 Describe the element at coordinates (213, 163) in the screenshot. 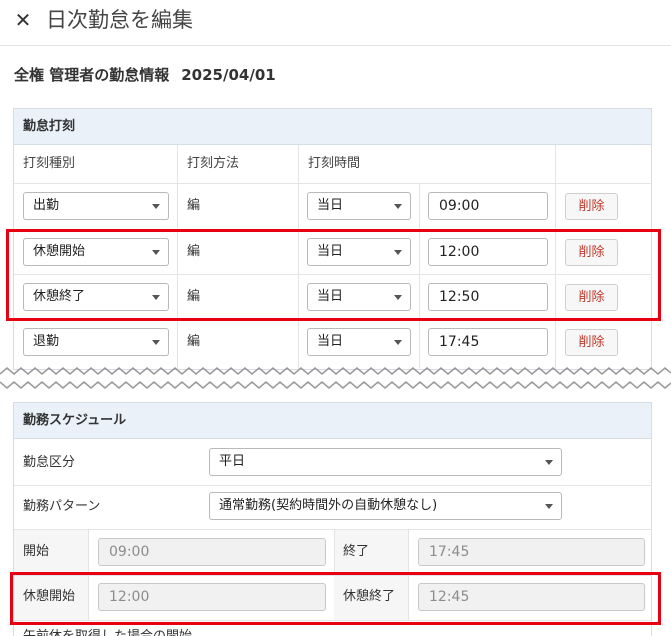

I see `column-header-method: 打刻方法` at that location.